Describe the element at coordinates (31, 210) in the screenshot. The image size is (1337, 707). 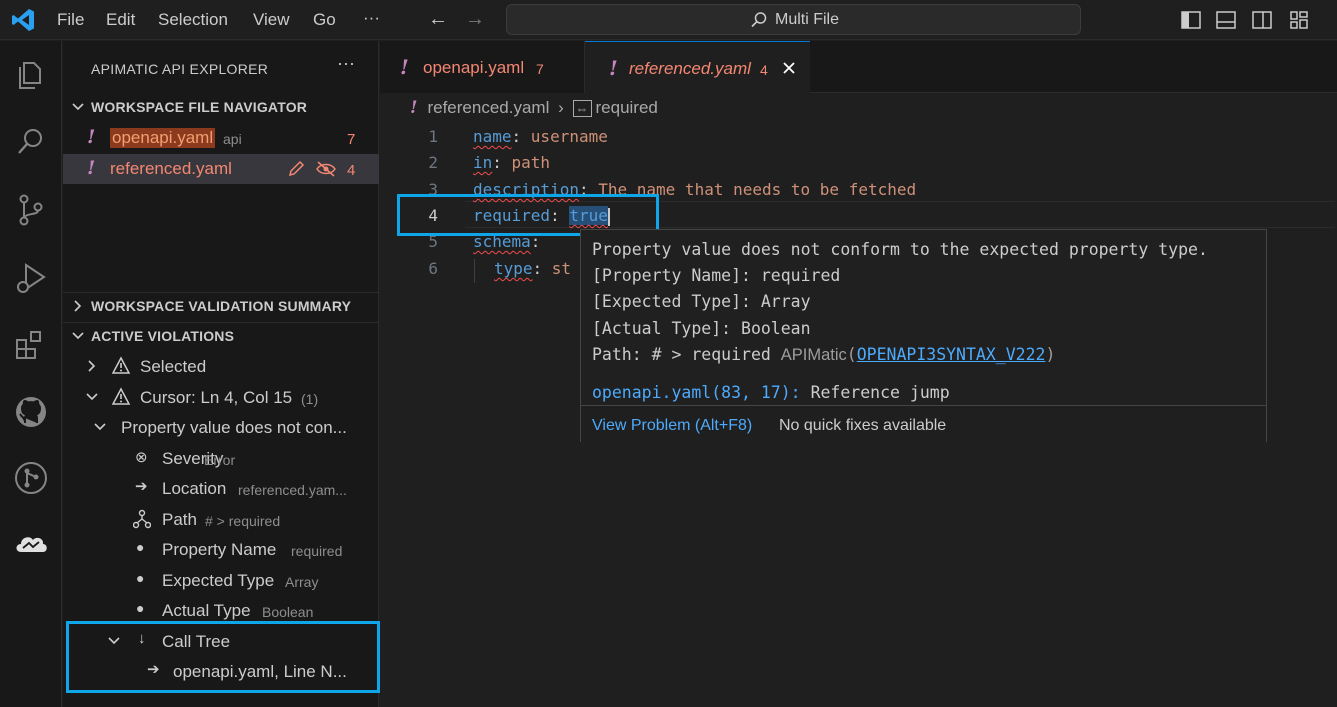
I see `source-control-icon` at that location.